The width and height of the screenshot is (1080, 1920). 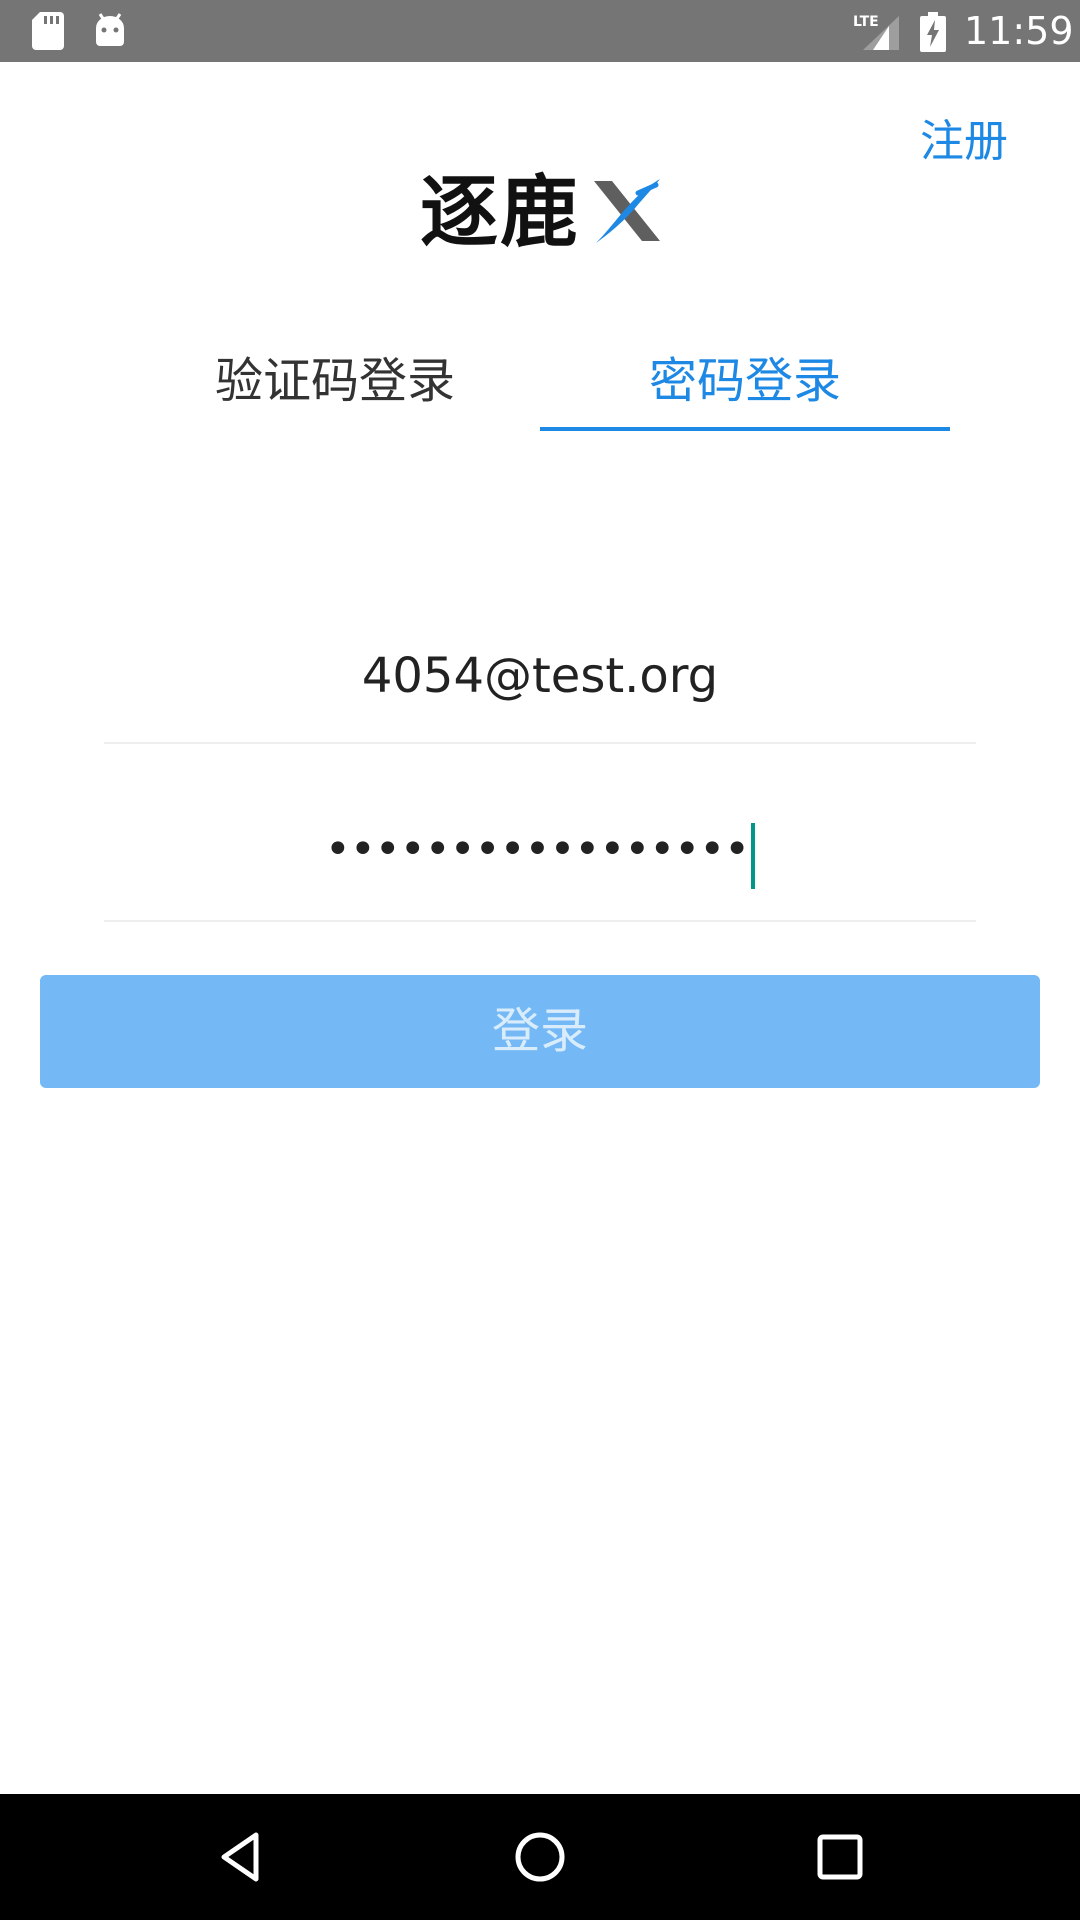 What do you see at coordinates (240, 1859) in the screenshot?
I see `back-icon` at bounding box center [240, 1859].